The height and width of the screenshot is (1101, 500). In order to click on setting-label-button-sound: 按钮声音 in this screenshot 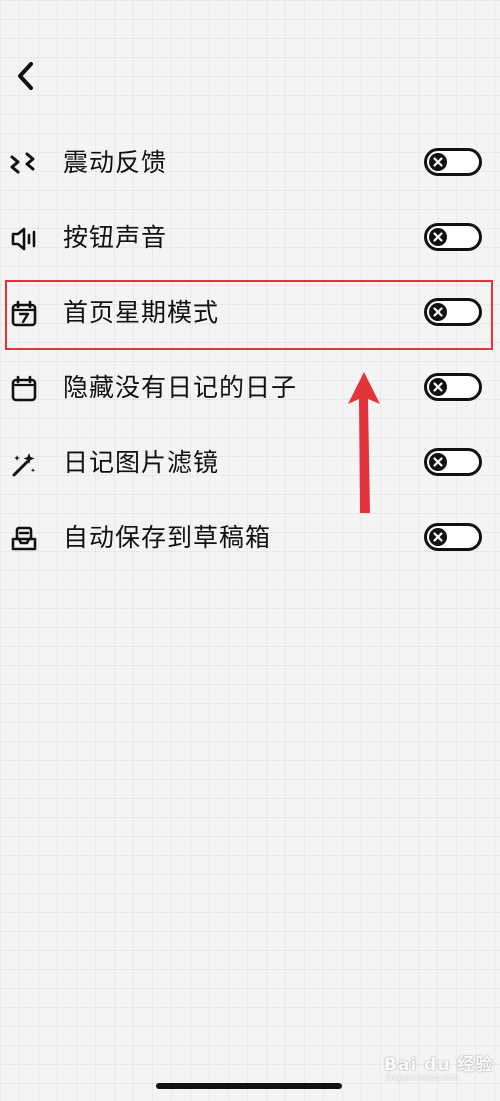, I will do `click(115, 237)`.